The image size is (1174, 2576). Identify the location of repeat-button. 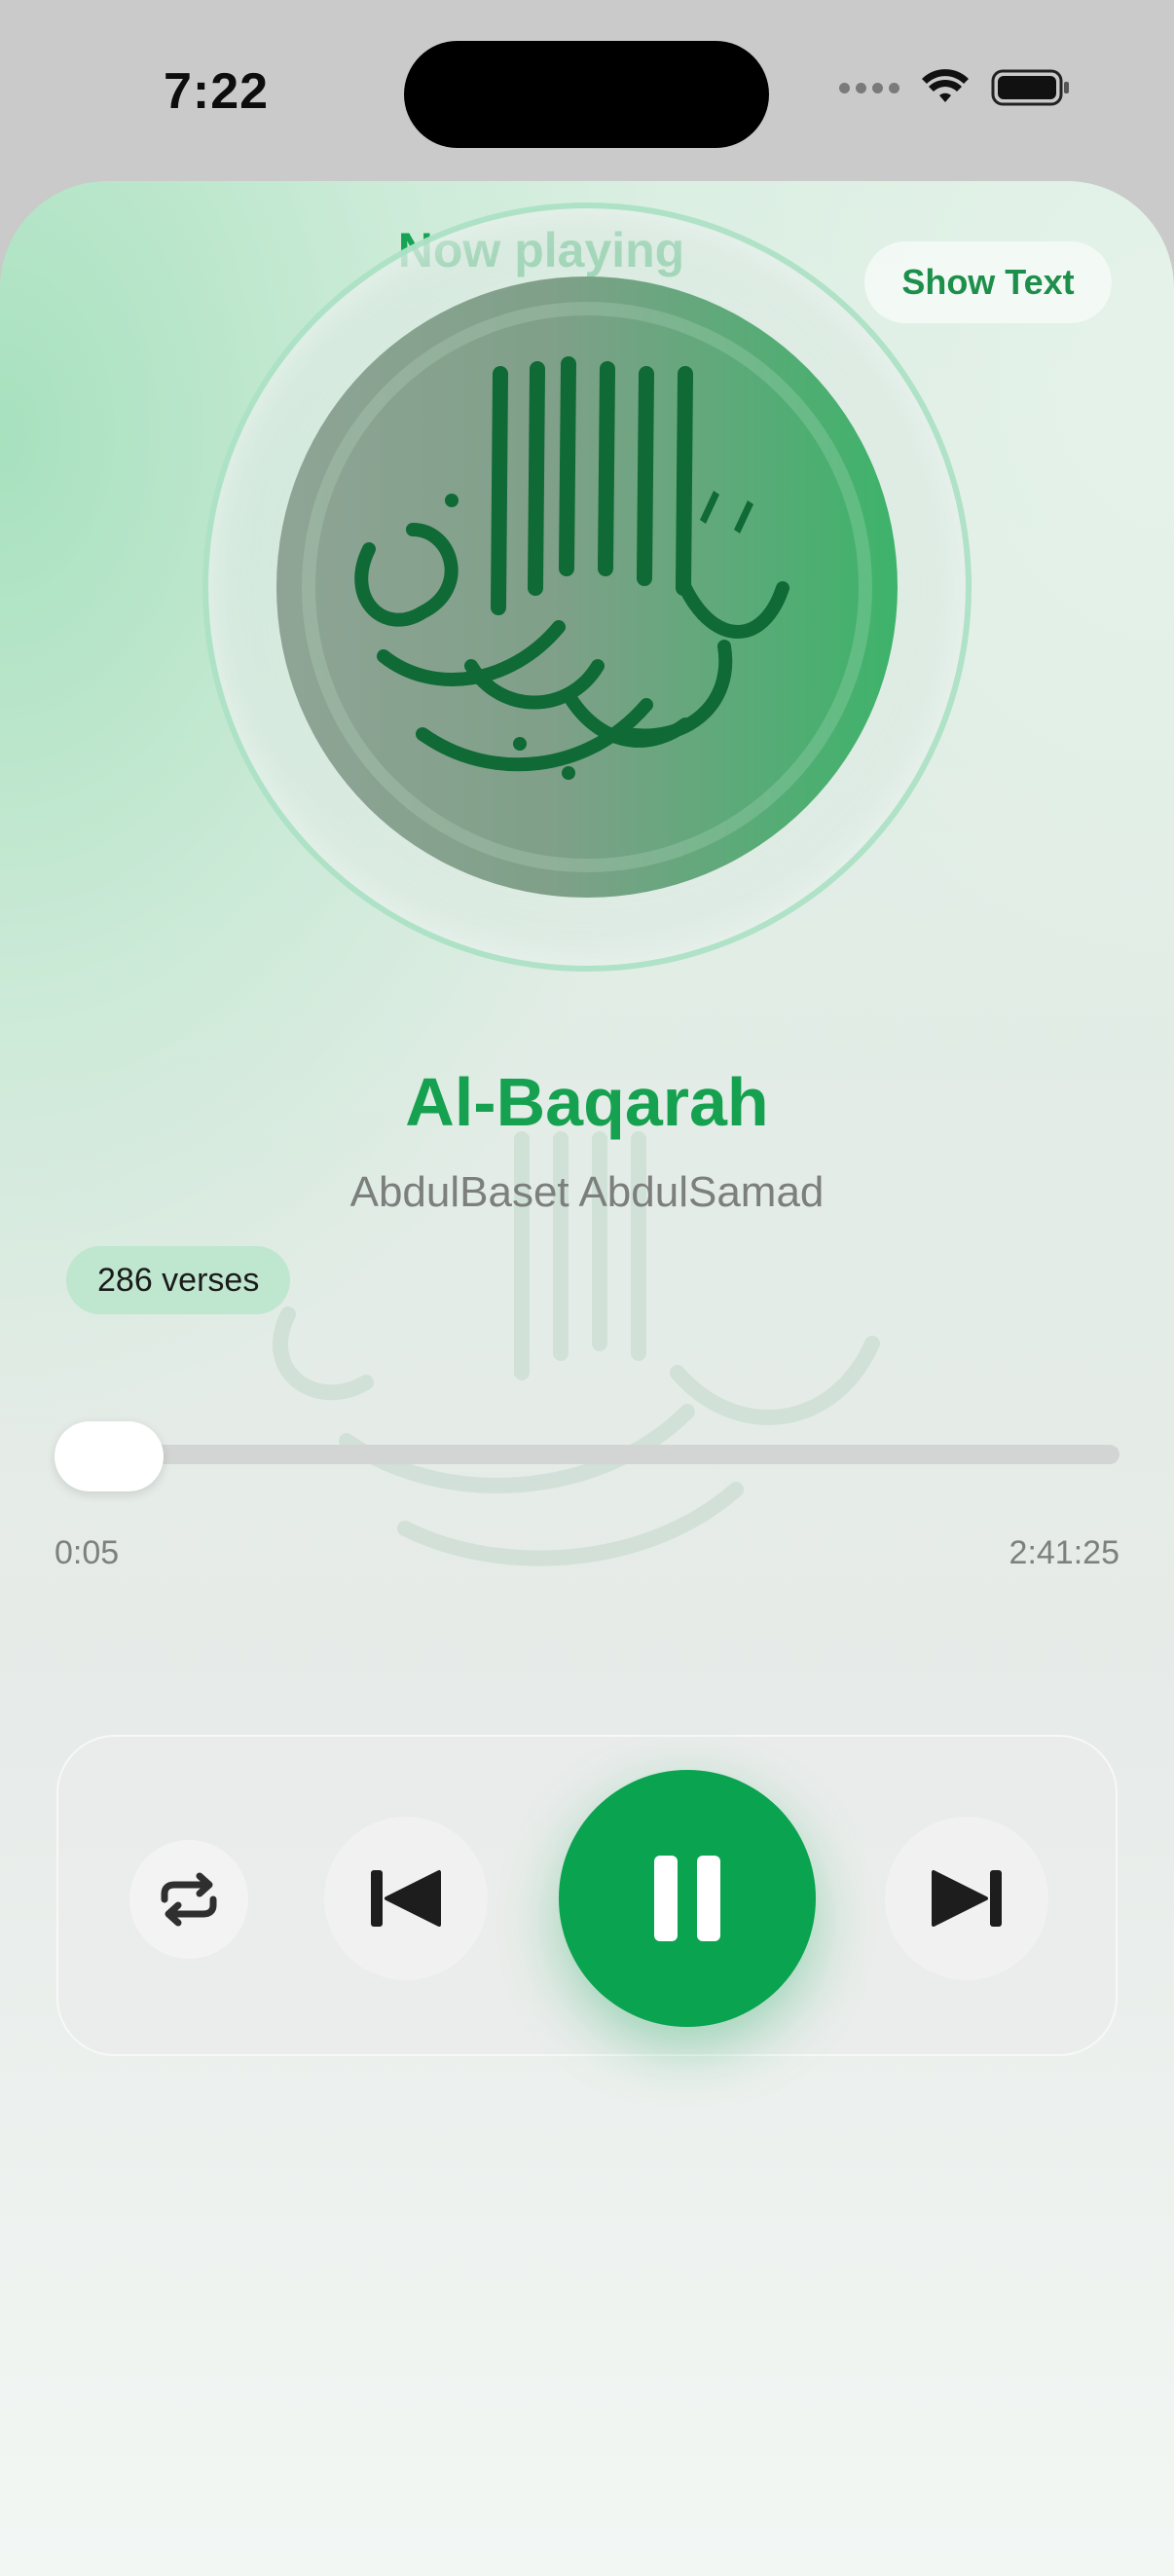
(188, 1899).